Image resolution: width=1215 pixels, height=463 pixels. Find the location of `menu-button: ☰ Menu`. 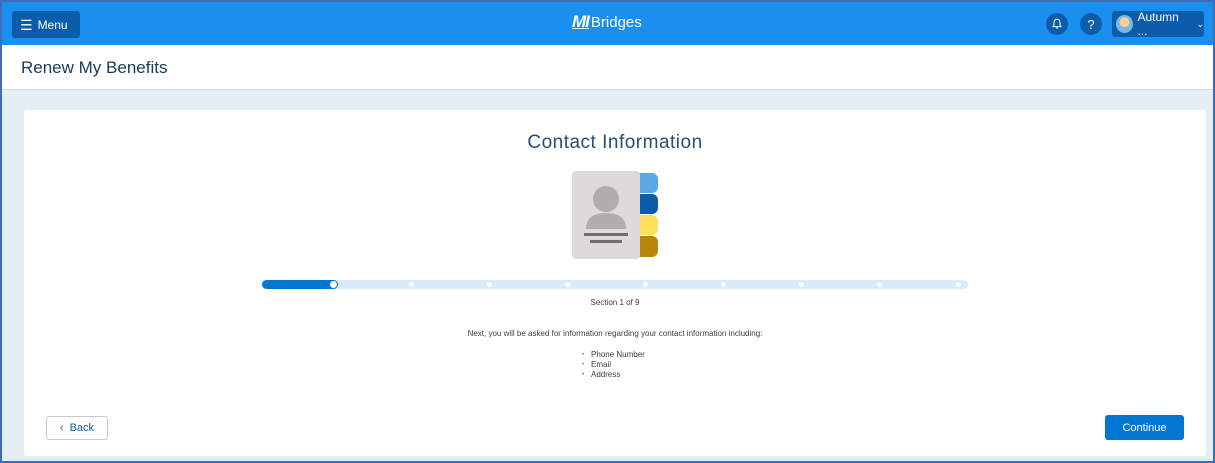

menu-button: ☰ Menu is located at coordinates (46, 24).